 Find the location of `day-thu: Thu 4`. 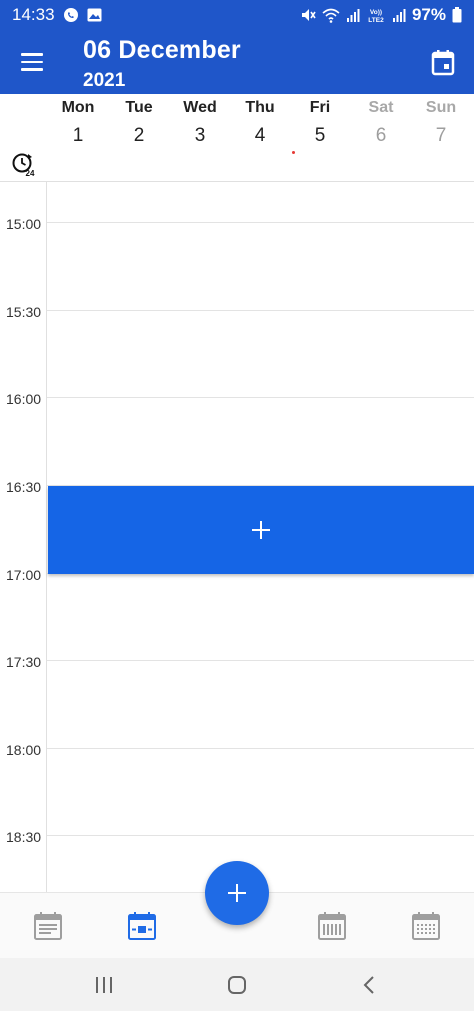

day-thu: Thu 4 is located at coordinates (260, 123).